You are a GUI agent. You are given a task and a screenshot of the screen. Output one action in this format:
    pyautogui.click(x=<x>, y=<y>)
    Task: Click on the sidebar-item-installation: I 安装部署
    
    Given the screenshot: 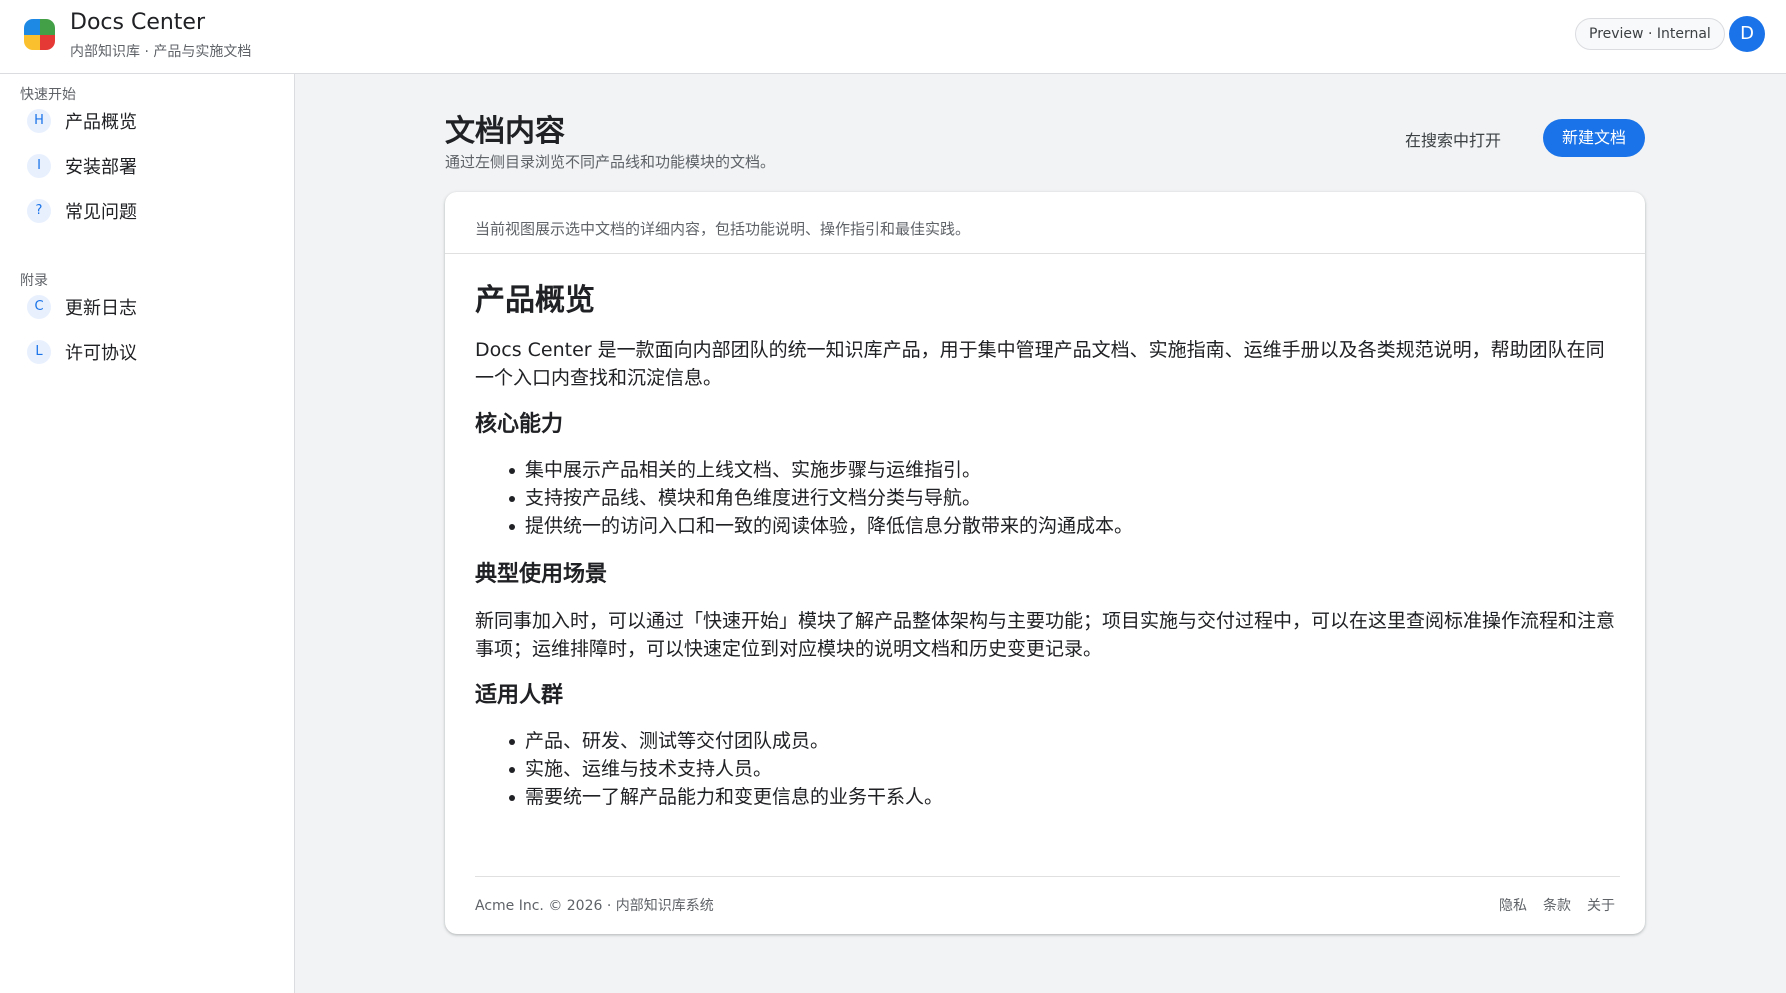 What is the action you would take?
    pyautogui.click(x=152, y=166)
    